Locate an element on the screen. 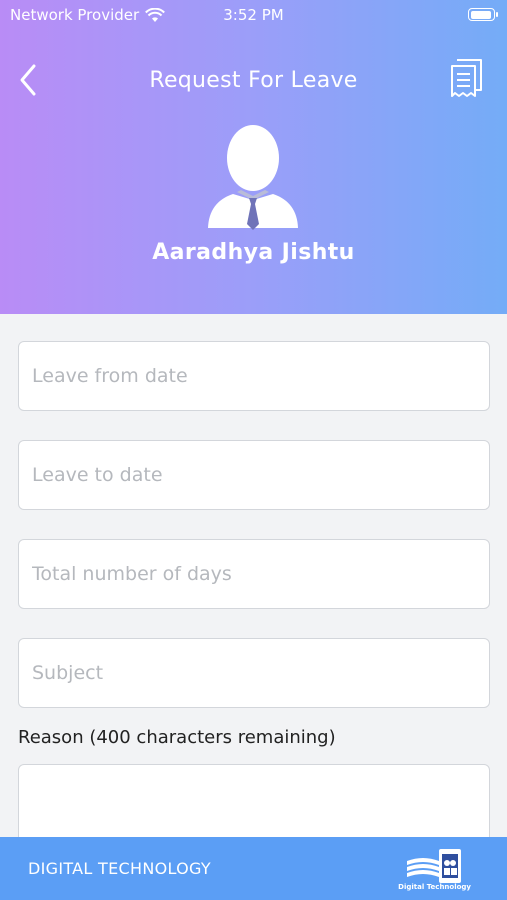 The height and width of the screenshot is (900, 507). page-title: Request For Leave is located at coordinates (253, 80).